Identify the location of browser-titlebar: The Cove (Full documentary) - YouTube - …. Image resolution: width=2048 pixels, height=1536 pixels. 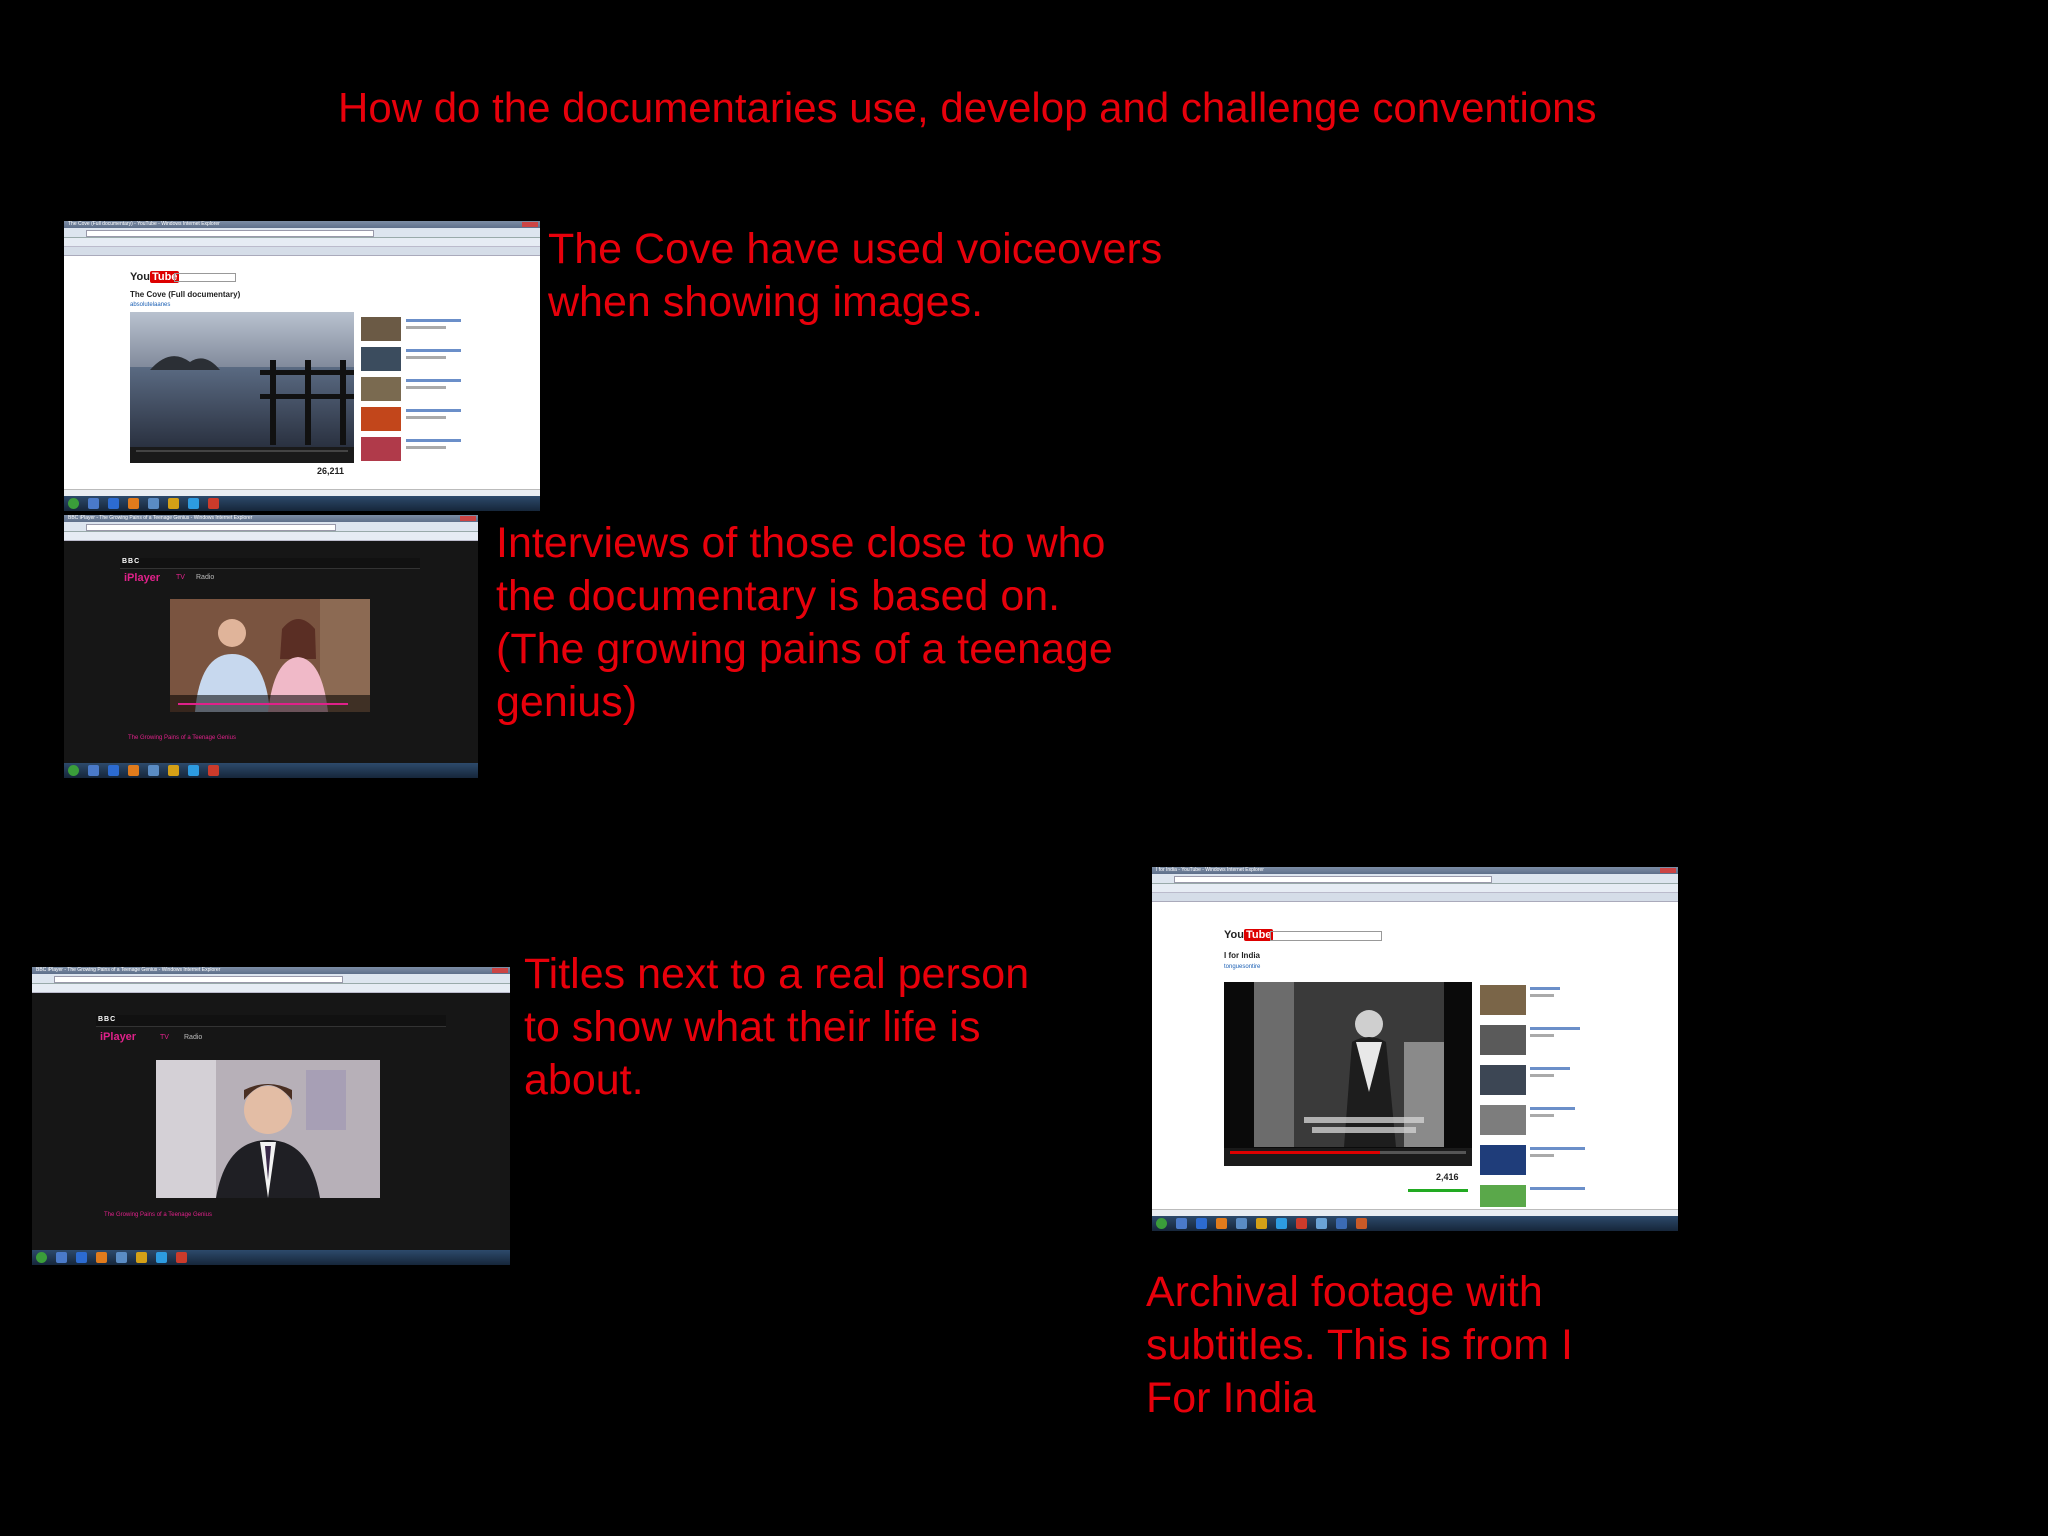
(302, 224).